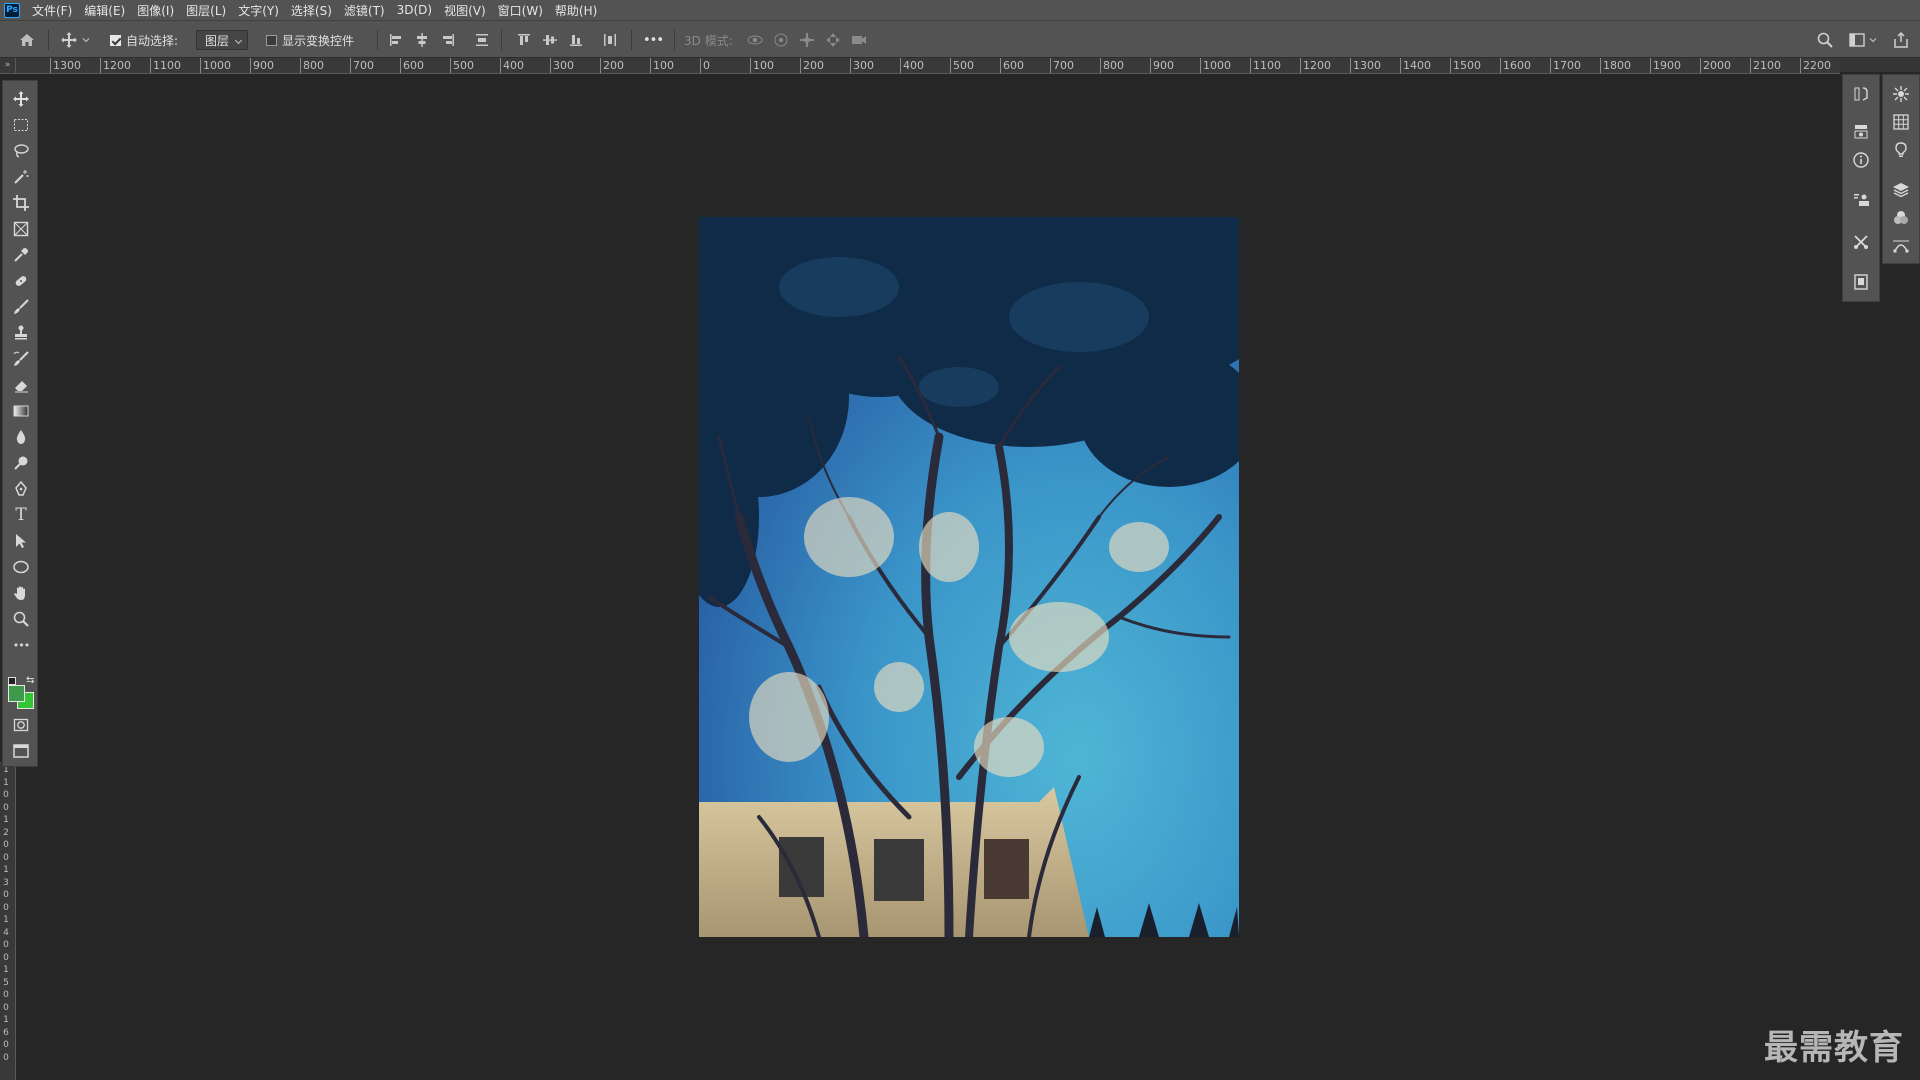 This screenshot has width=1920, height=1080. What do you see at coordinates (1861, 200) in the screenshot?
I see `character-panel-button` at bounding box center [1861, 200].